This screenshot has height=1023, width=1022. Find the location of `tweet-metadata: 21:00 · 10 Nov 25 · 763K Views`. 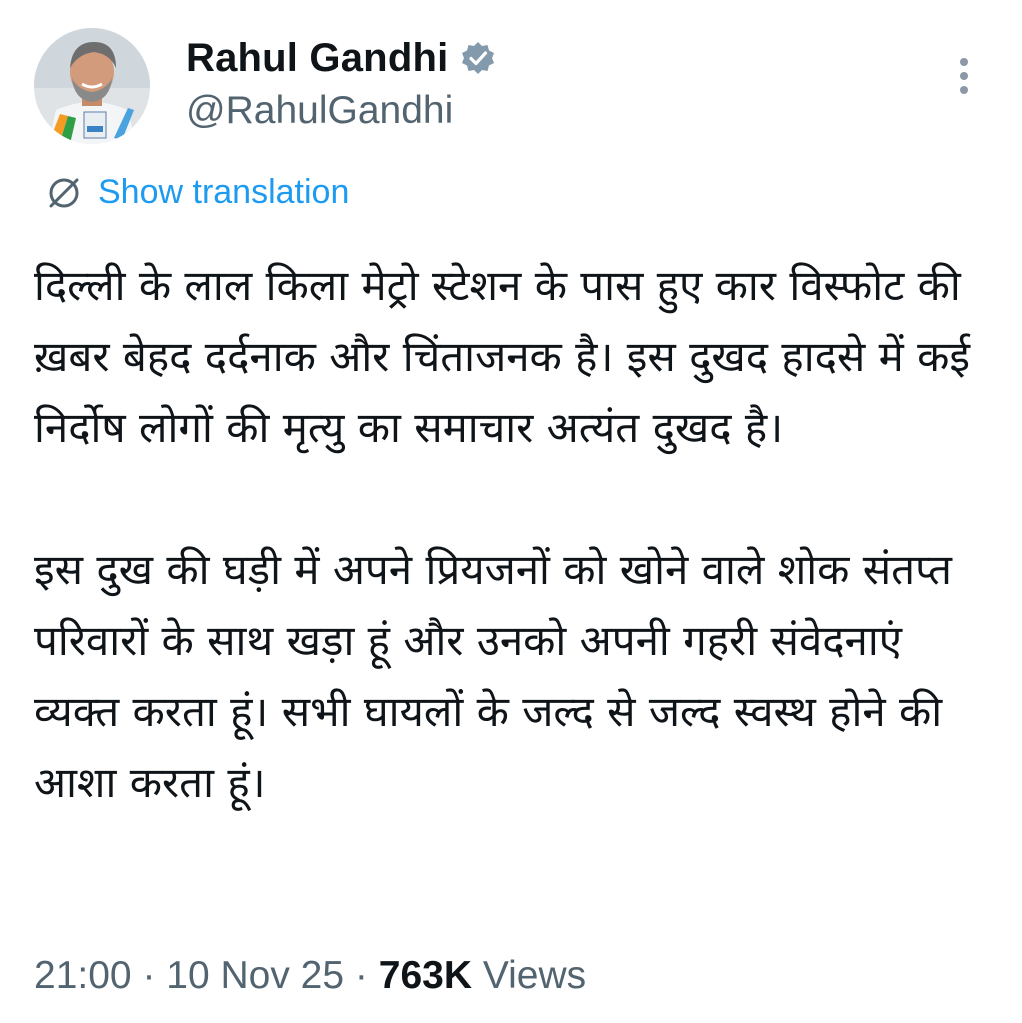

tweet-metadata: 21:00 · 10 Nov 25 · 763K Views is located at coordinates (310, 976).